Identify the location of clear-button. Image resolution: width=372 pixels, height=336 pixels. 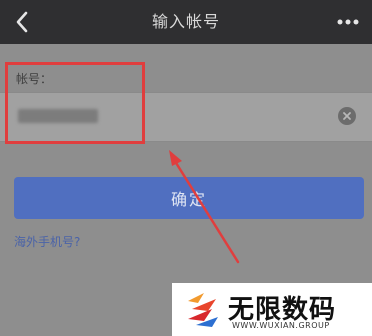
(347, 116).